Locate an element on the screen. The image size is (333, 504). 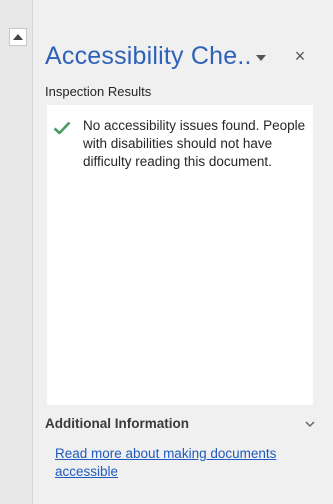
inspection-results-label: Inspection Results is located at coordinates (98, 91).